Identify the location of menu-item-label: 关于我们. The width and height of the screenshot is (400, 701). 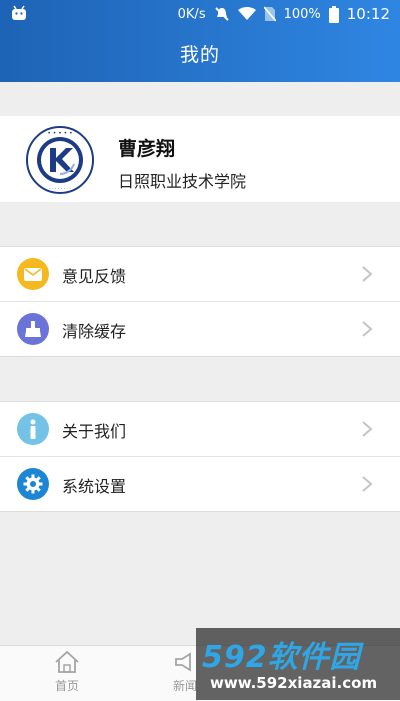
(94, 431).